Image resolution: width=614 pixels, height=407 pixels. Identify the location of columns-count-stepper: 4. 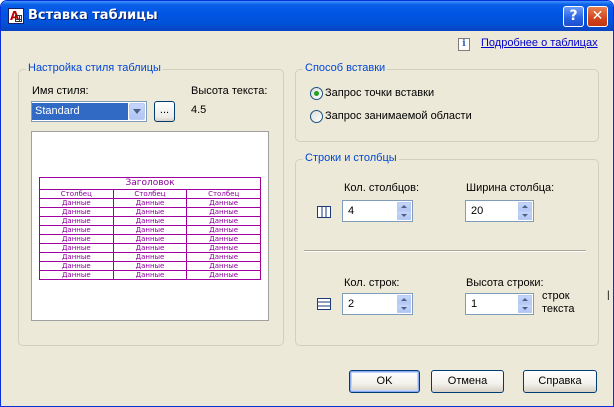
(377, 211).